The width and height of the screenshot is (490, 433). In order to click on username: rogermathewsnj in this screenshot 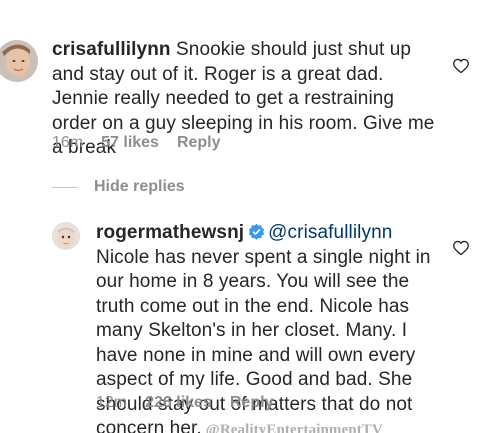, I will do `click(170, 232)`.